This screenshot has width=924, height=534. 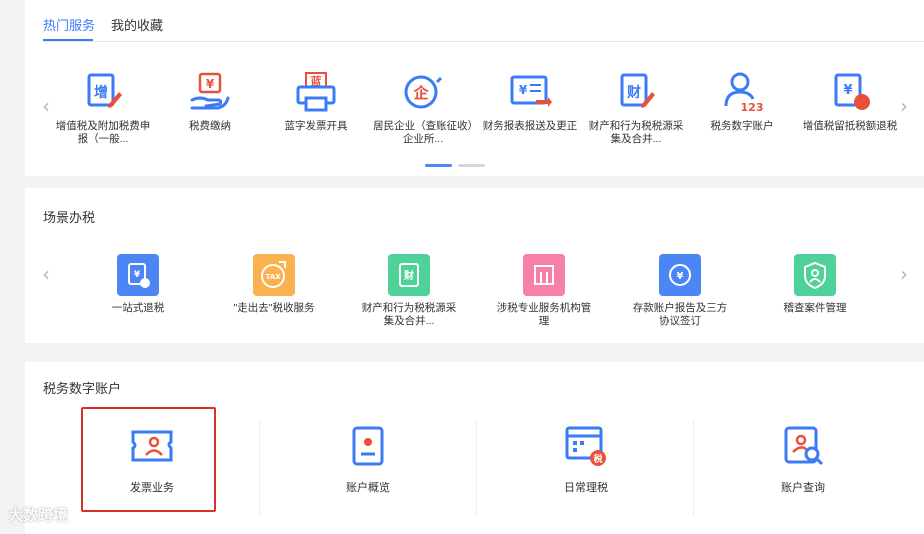 I want to click on service-vat-refund: ¥ 增值税留抵税额退税, so click(x=850, y=101).